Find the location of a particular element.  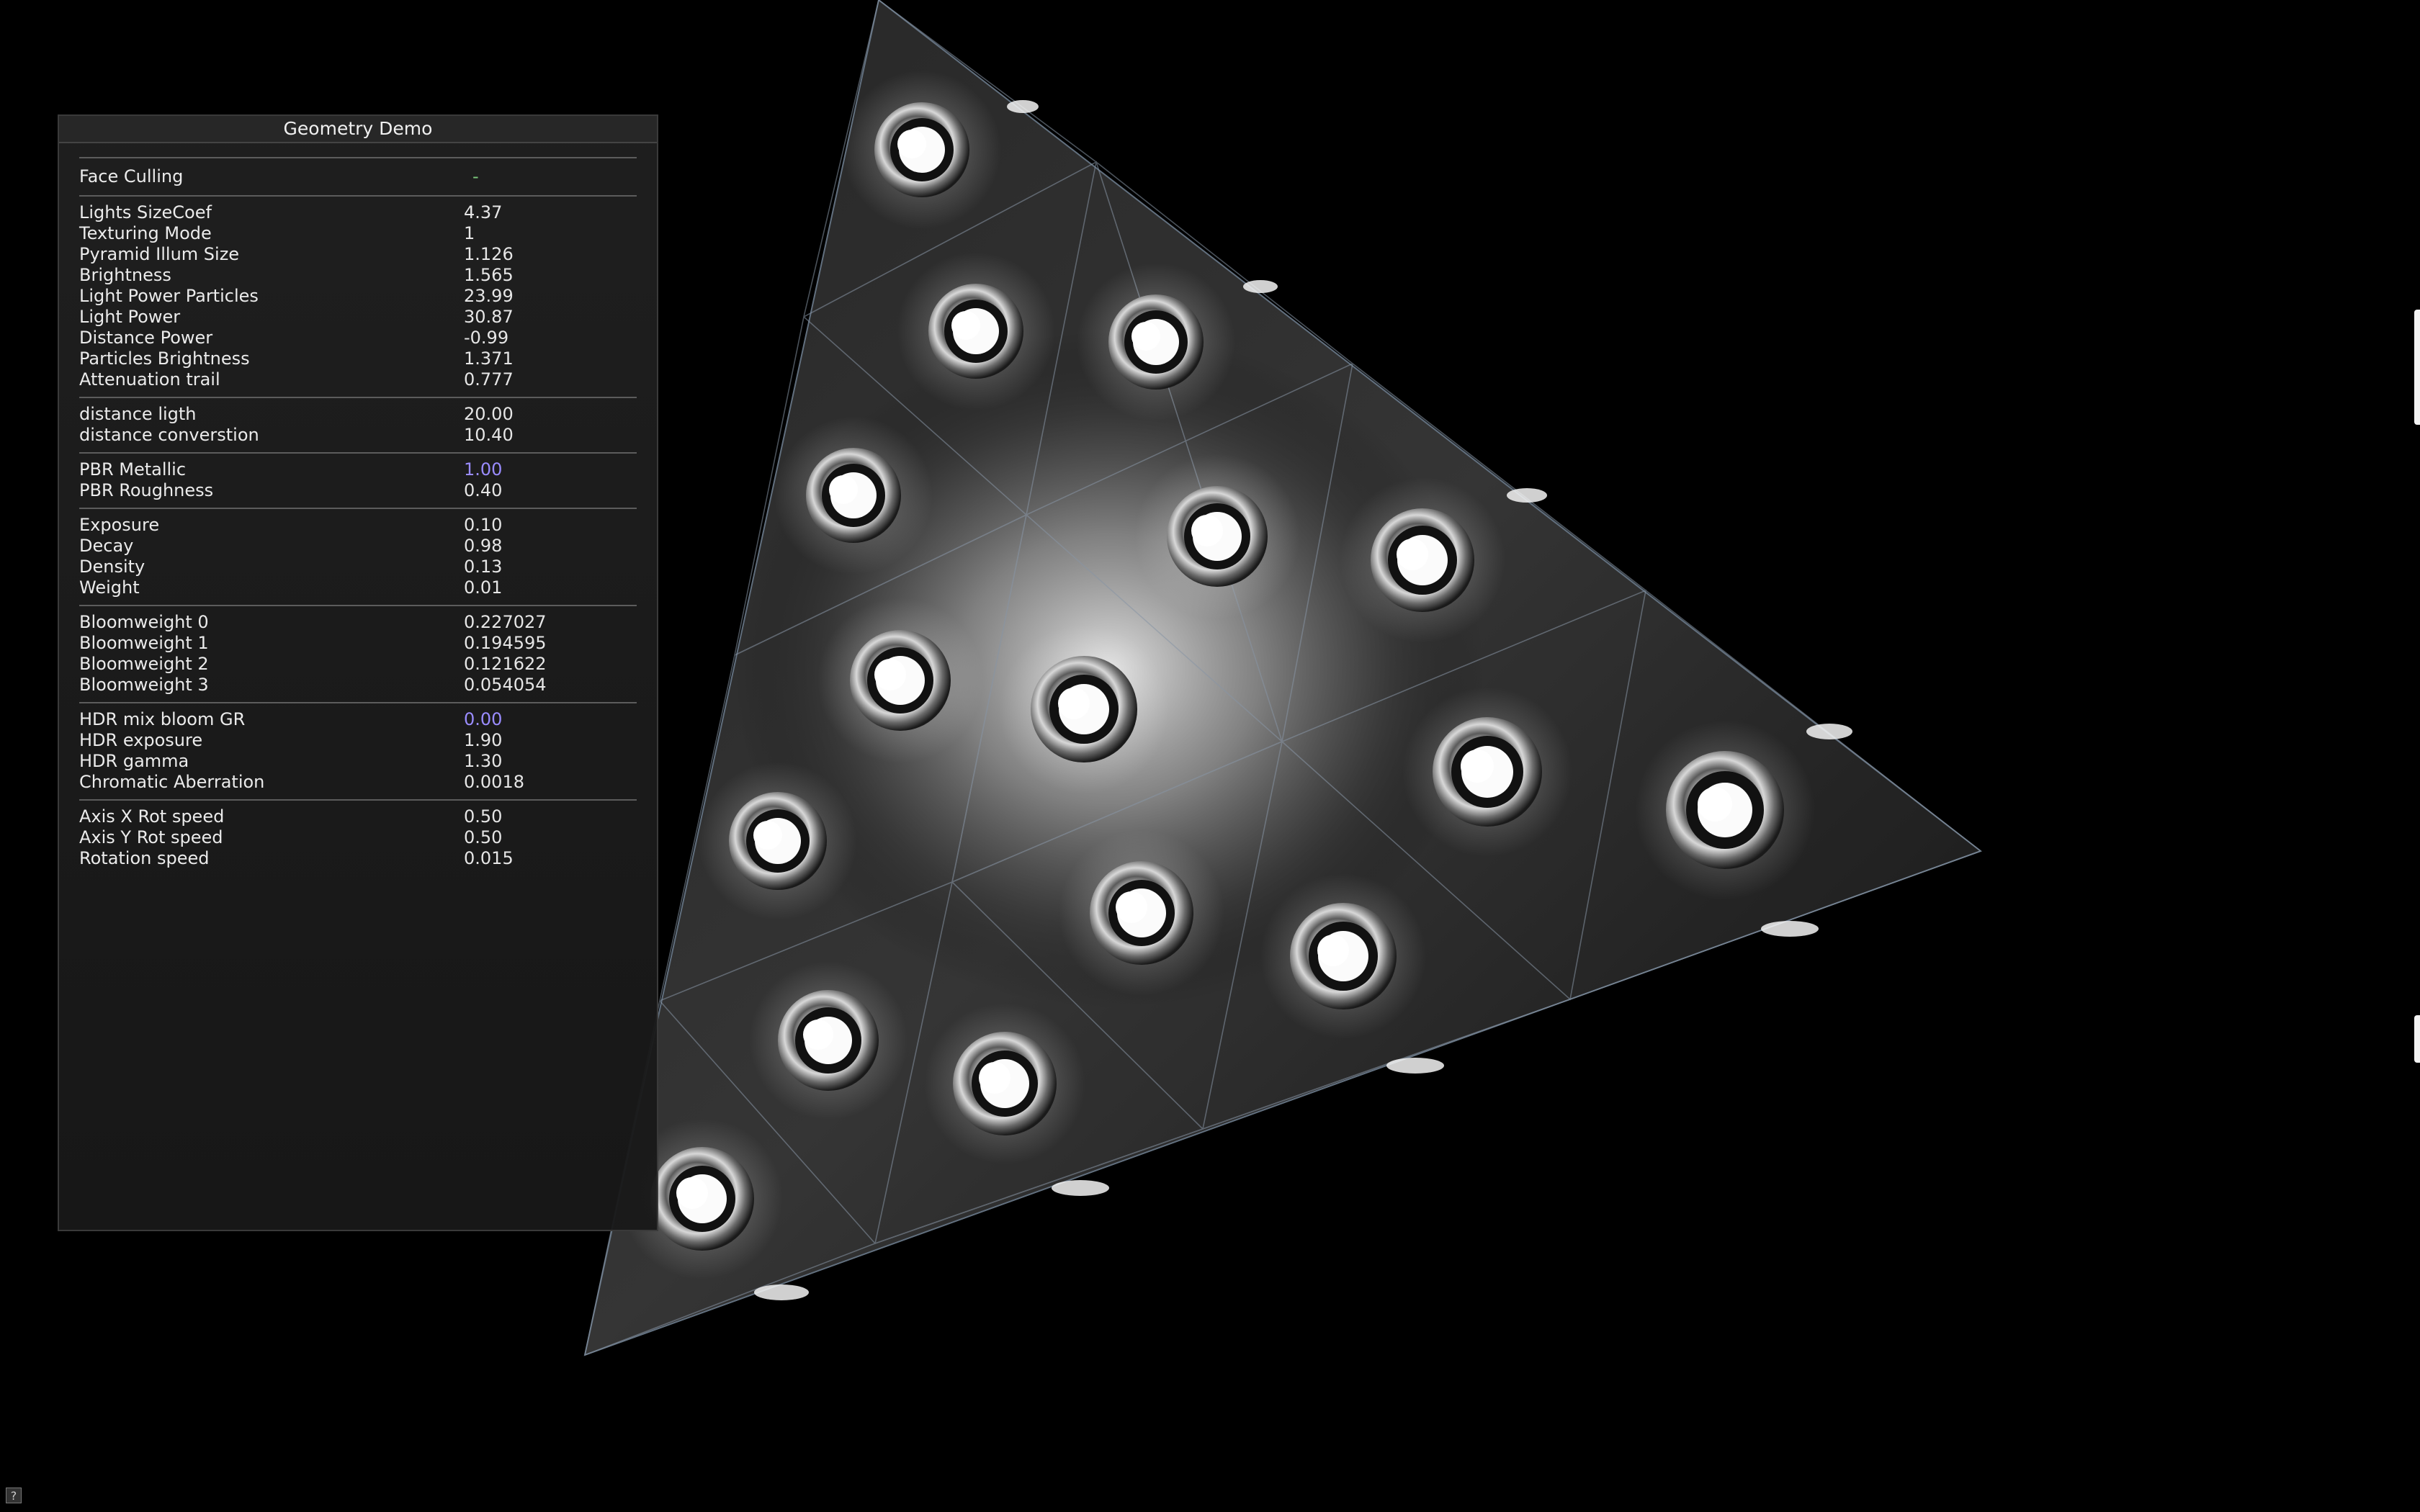

param-value: 1.371 is located at coordinates (489, 358).